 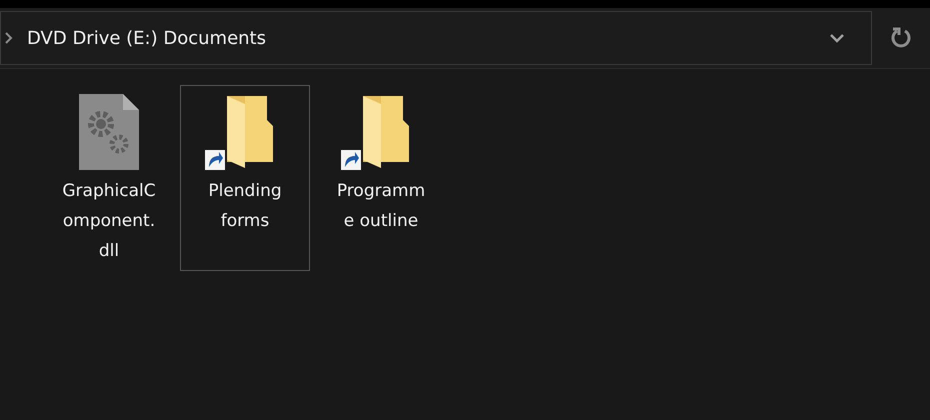 What do you see at coordinates (901, 38) in the screenshot?
I see `refresh-icon` at bounding box center [901, 38].